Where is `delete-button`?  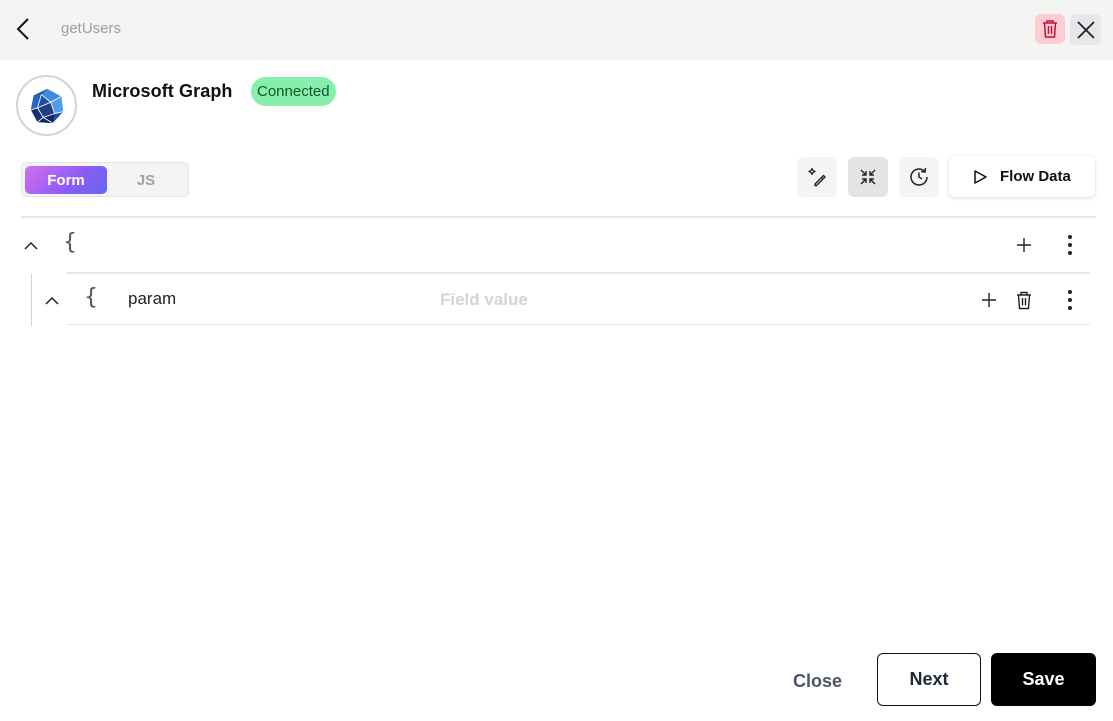
delete-button is located at coordinates (1050, 29).